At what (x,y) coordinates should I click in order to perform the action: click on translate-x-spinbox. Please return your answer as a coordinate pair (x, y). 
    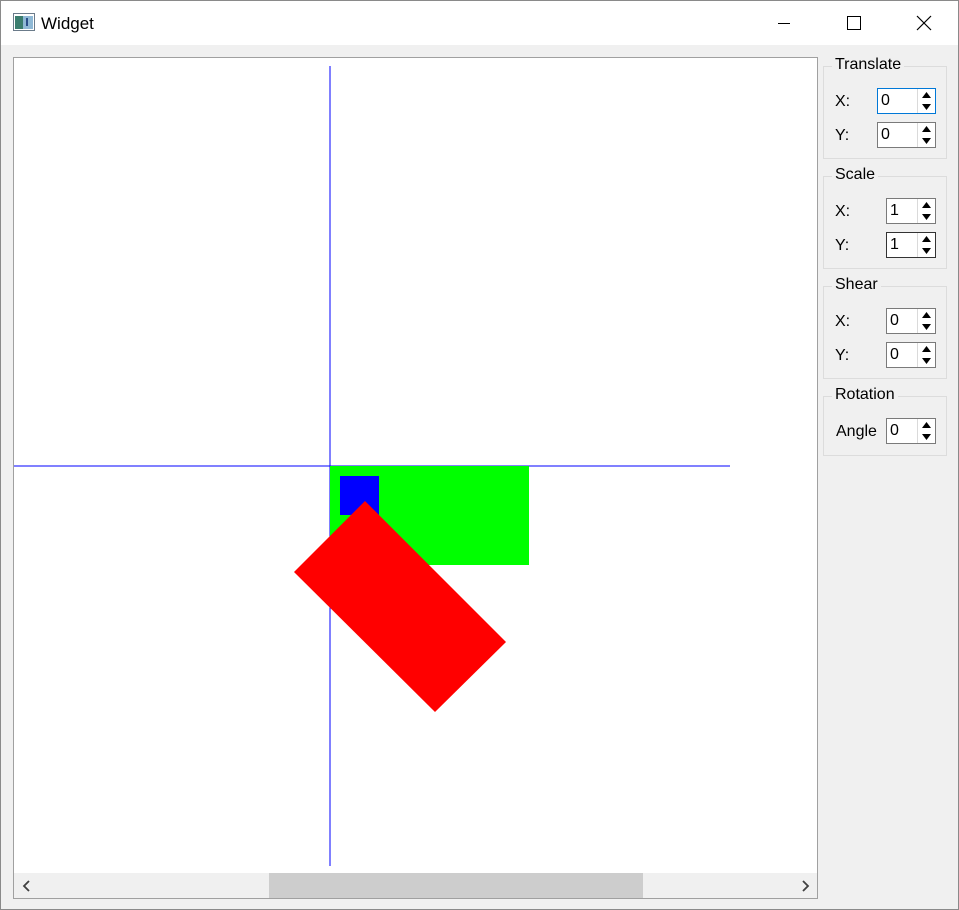
    Looking at the image, I should click on (906, 101).